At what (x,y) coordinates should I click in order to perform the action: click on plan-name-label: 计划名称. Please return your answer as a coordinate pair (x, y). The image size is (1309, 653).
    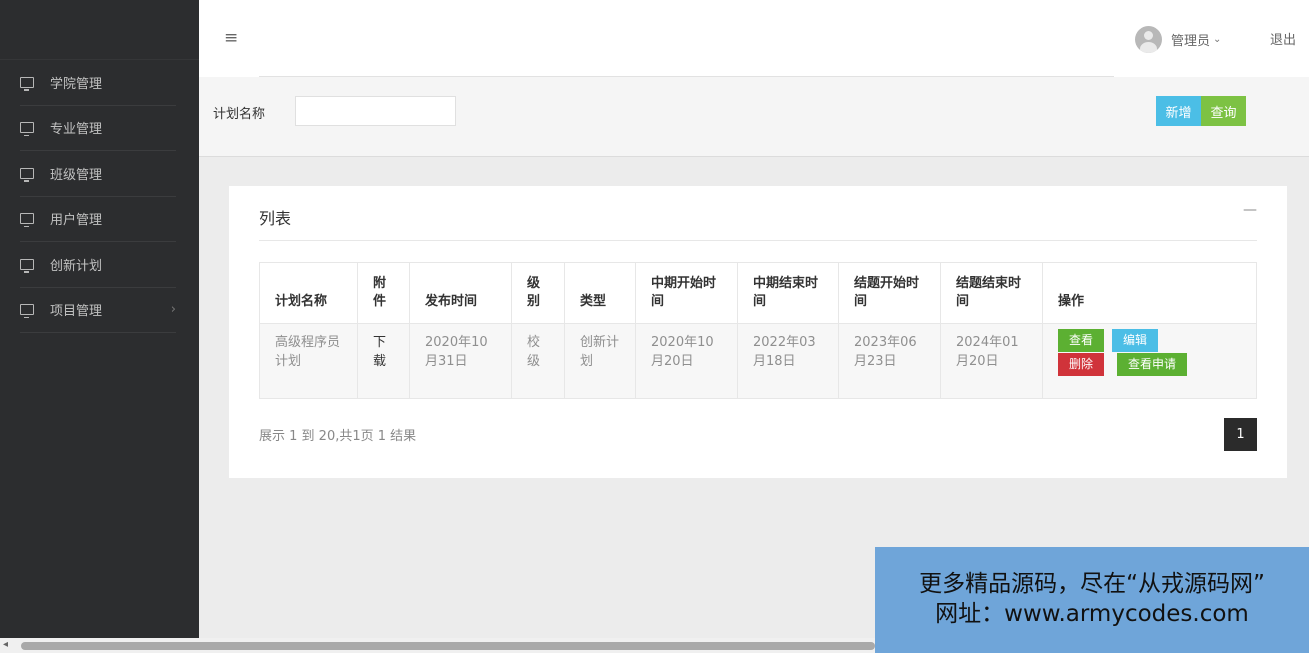
    Looking at the image, I should click on (239, 114).